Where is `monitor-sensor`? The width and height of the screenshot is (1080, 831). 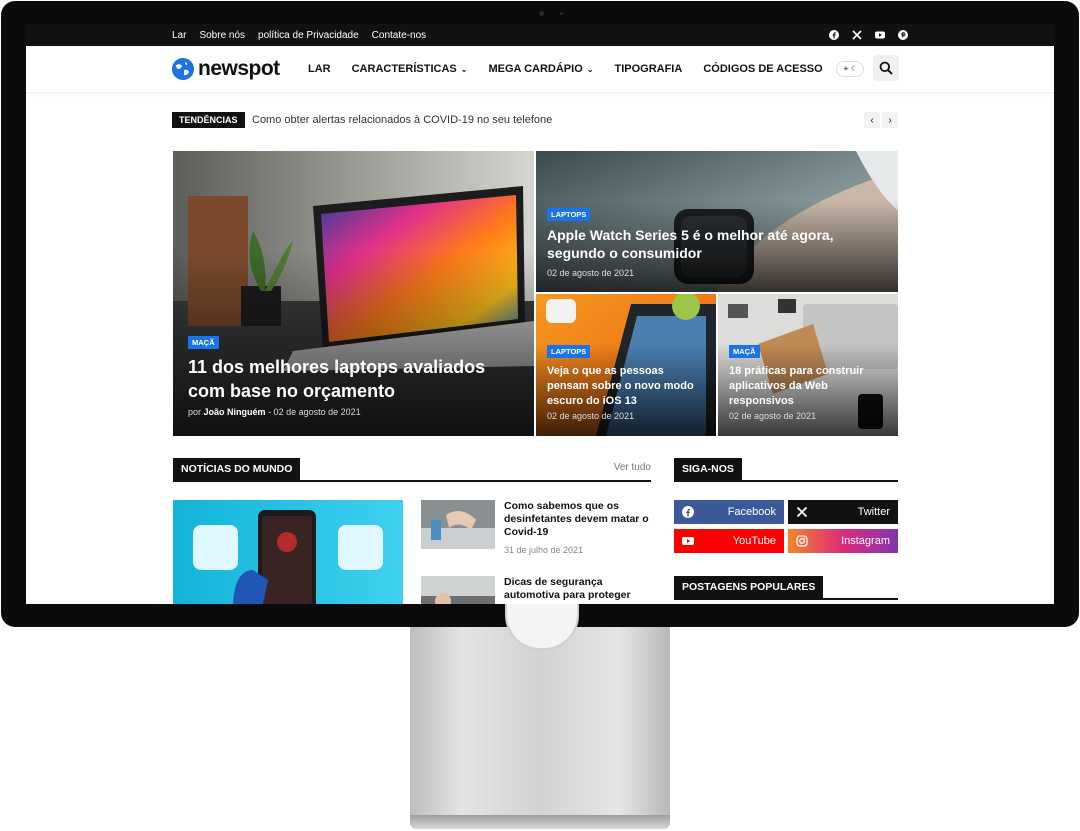
monitor-sensor is located at coordinates (561, 13).